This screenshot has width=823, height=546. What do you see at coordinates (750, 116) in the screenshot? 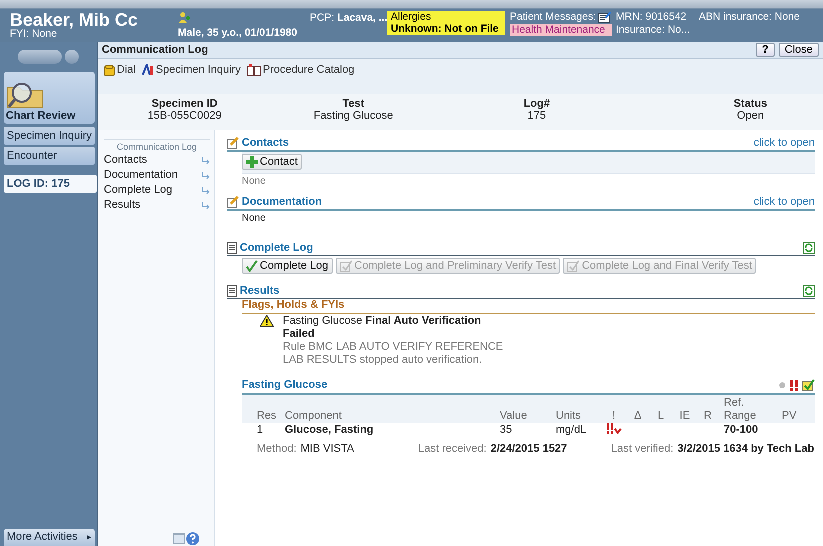
I see `summary-value: Open` at bounding box center [750, 116].